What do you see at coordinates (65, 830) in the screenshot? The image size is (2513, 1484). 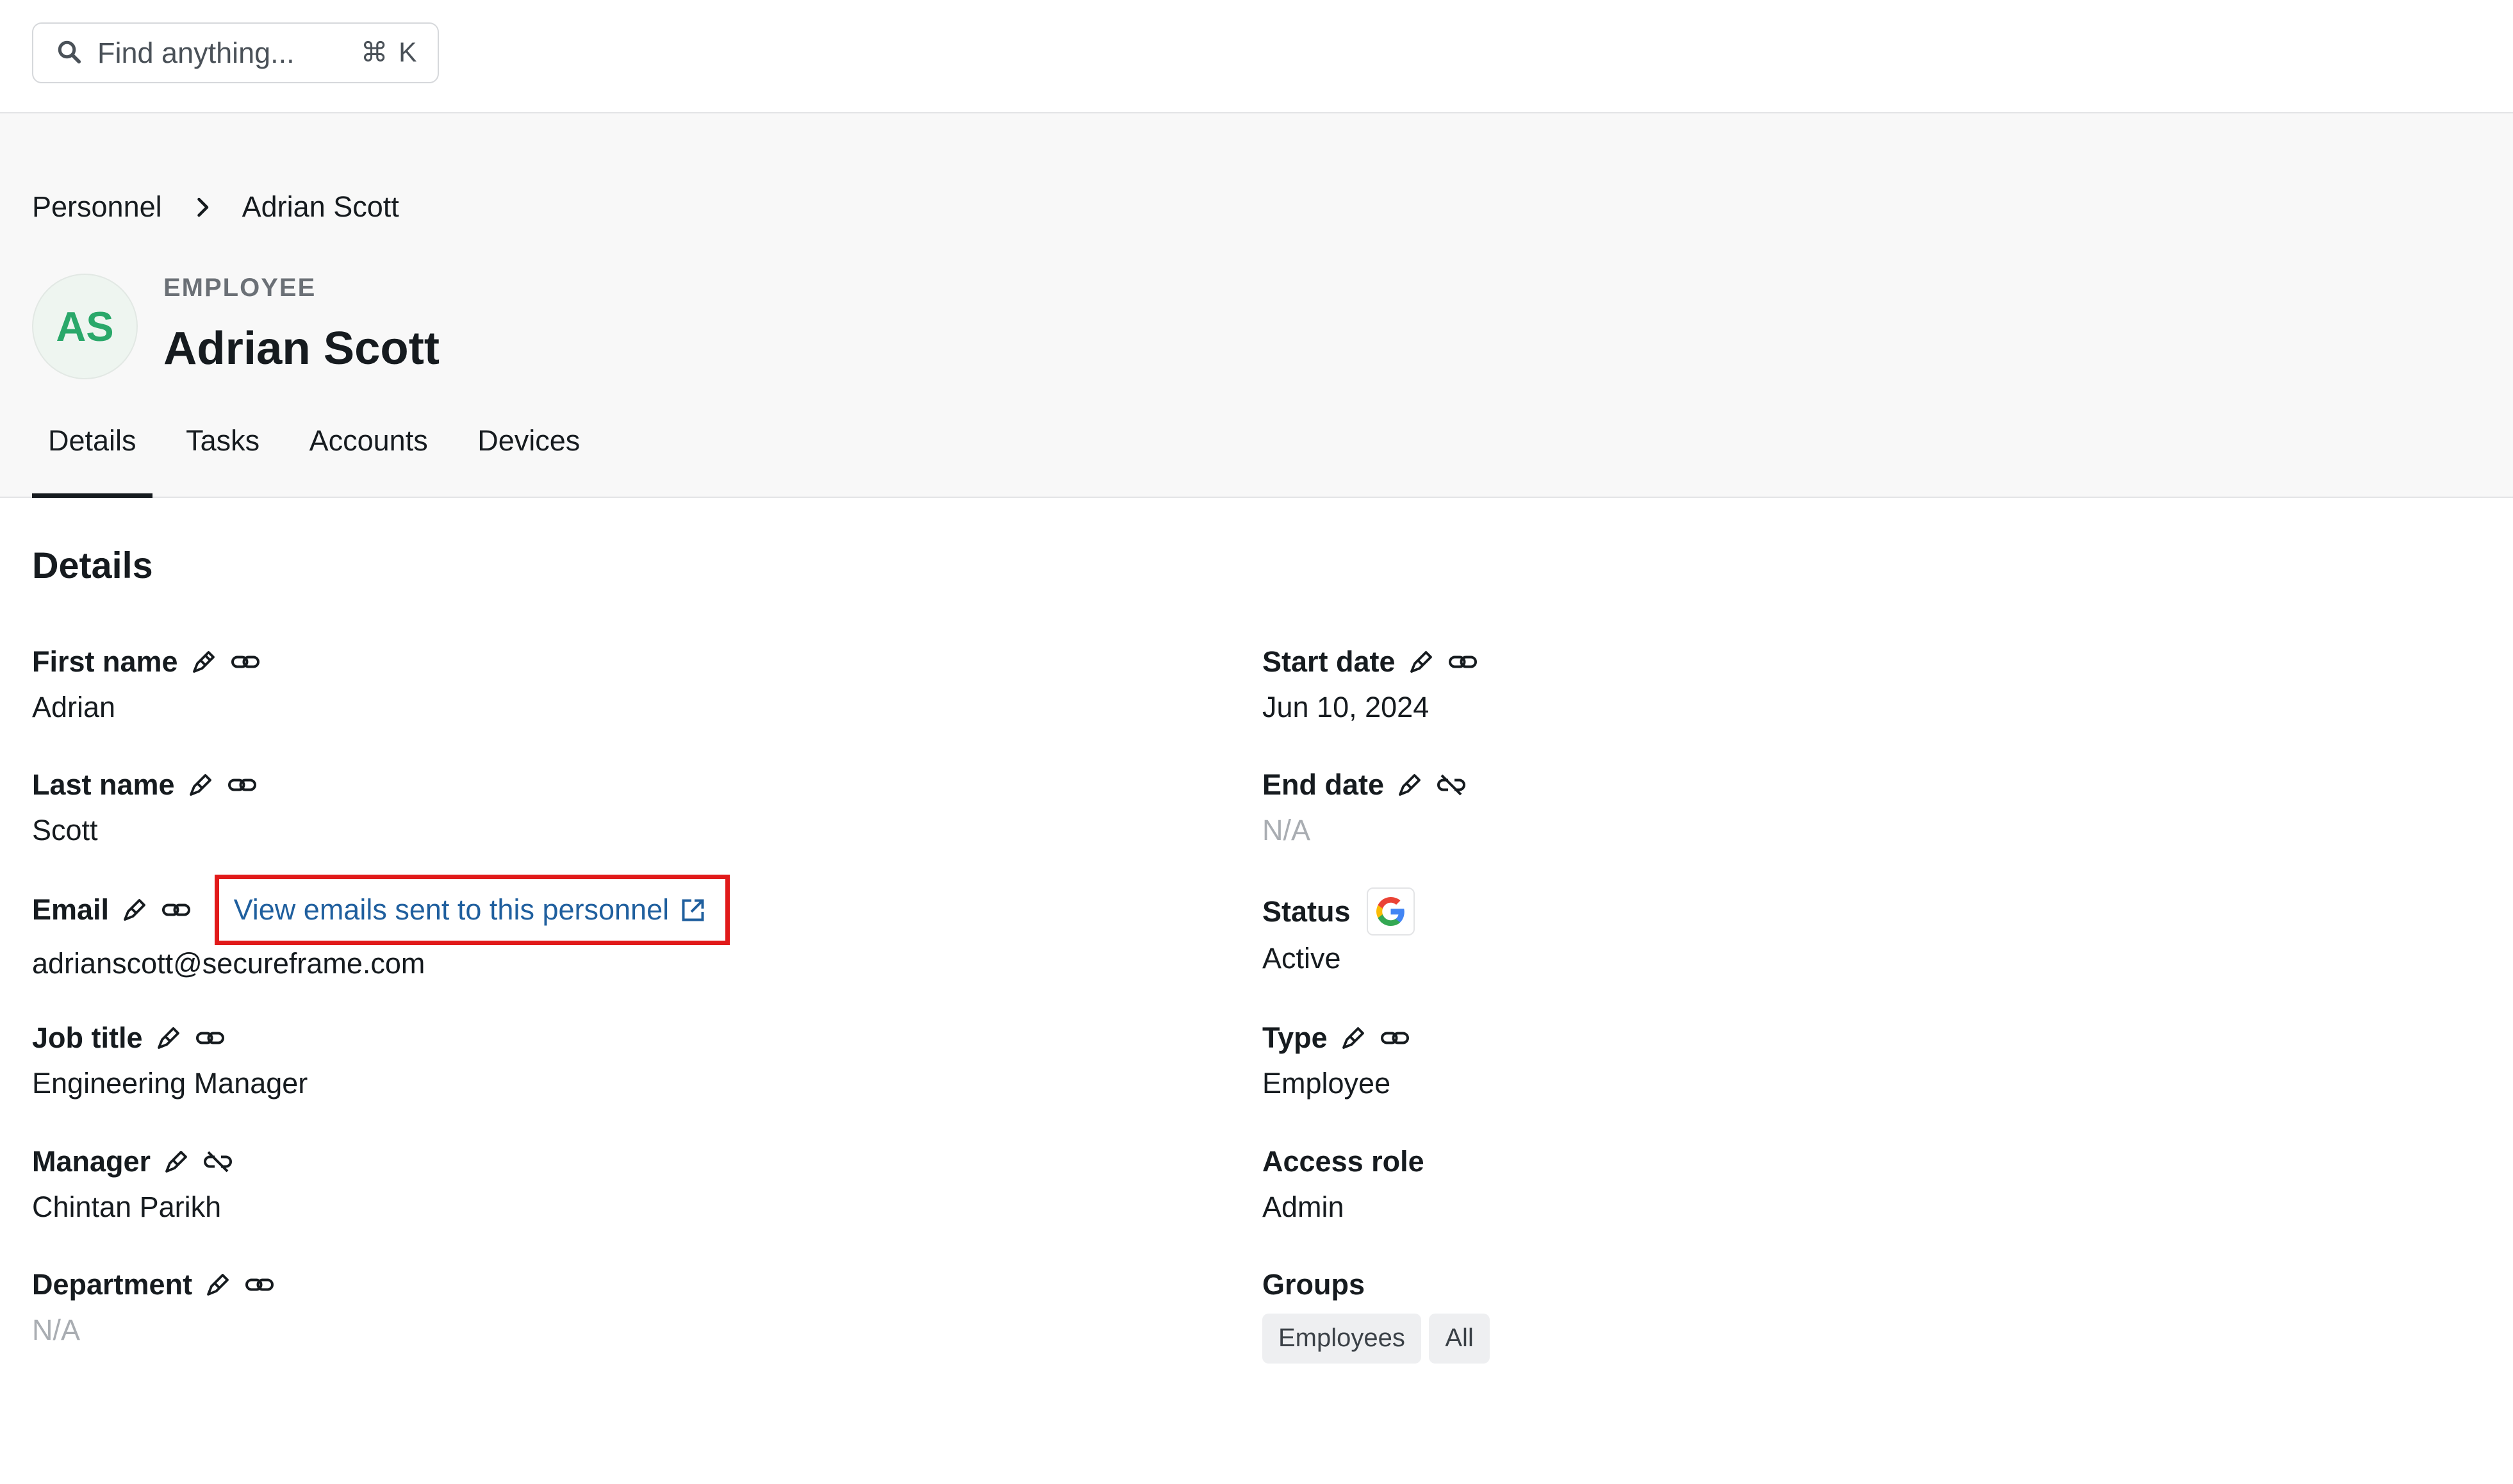 I see `field-value: Scott` at bounding box center [65, 830].